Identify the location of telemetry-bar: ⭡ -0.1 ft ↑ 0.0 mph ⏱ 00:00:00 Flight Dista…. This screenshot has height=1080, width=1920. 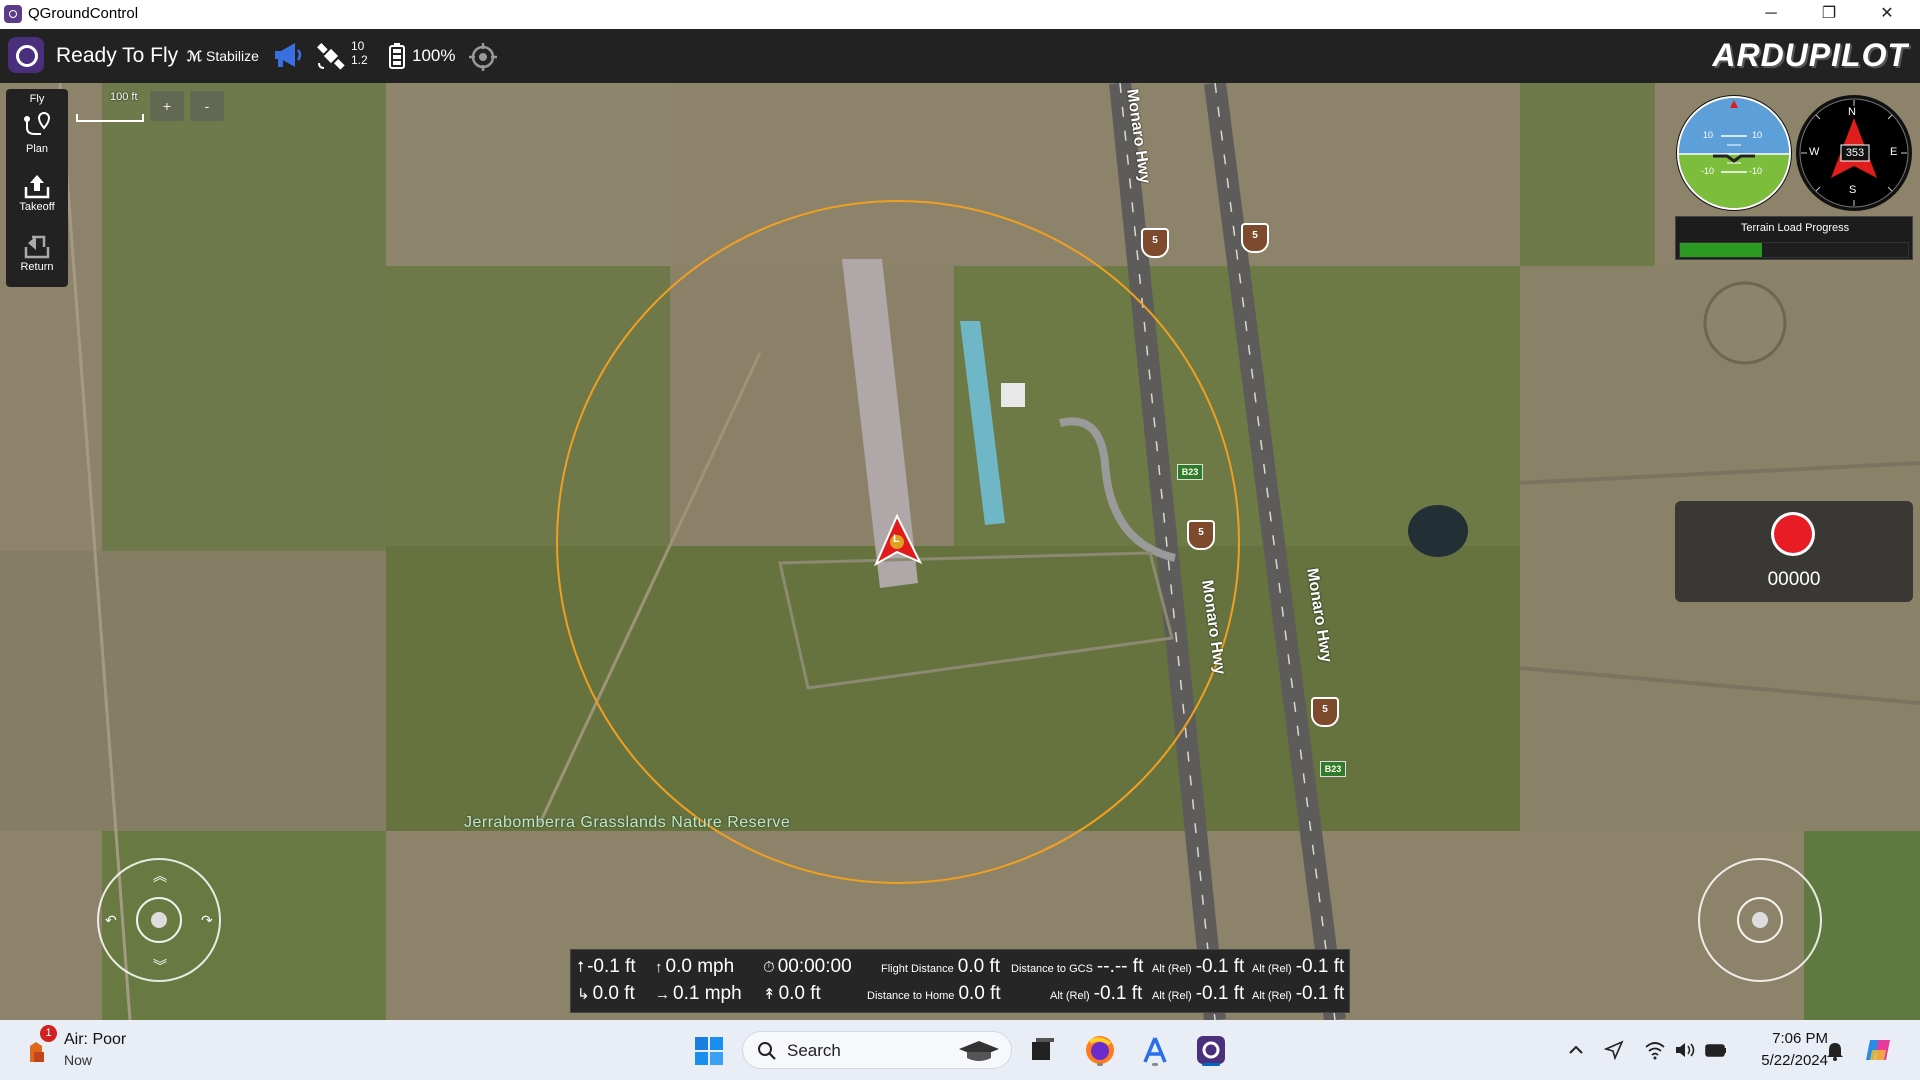
(960, 981).